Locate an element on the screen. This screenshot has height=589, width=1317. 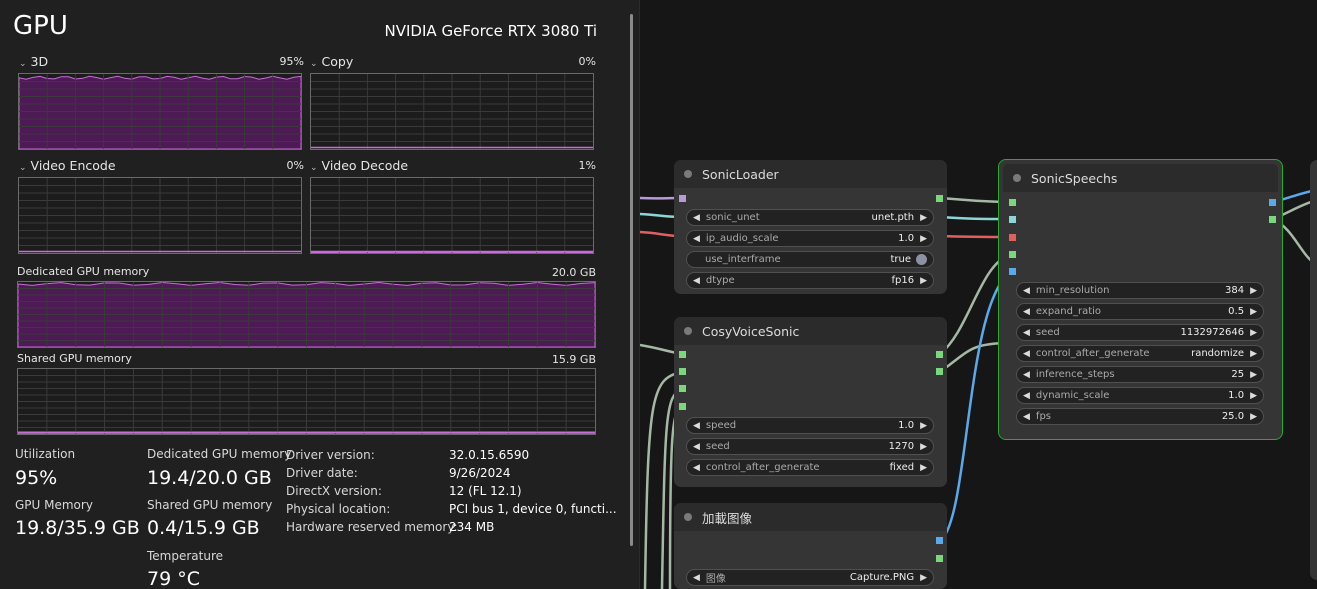
directx-version-label: DirectX version: is located at coordinates (334, 491).